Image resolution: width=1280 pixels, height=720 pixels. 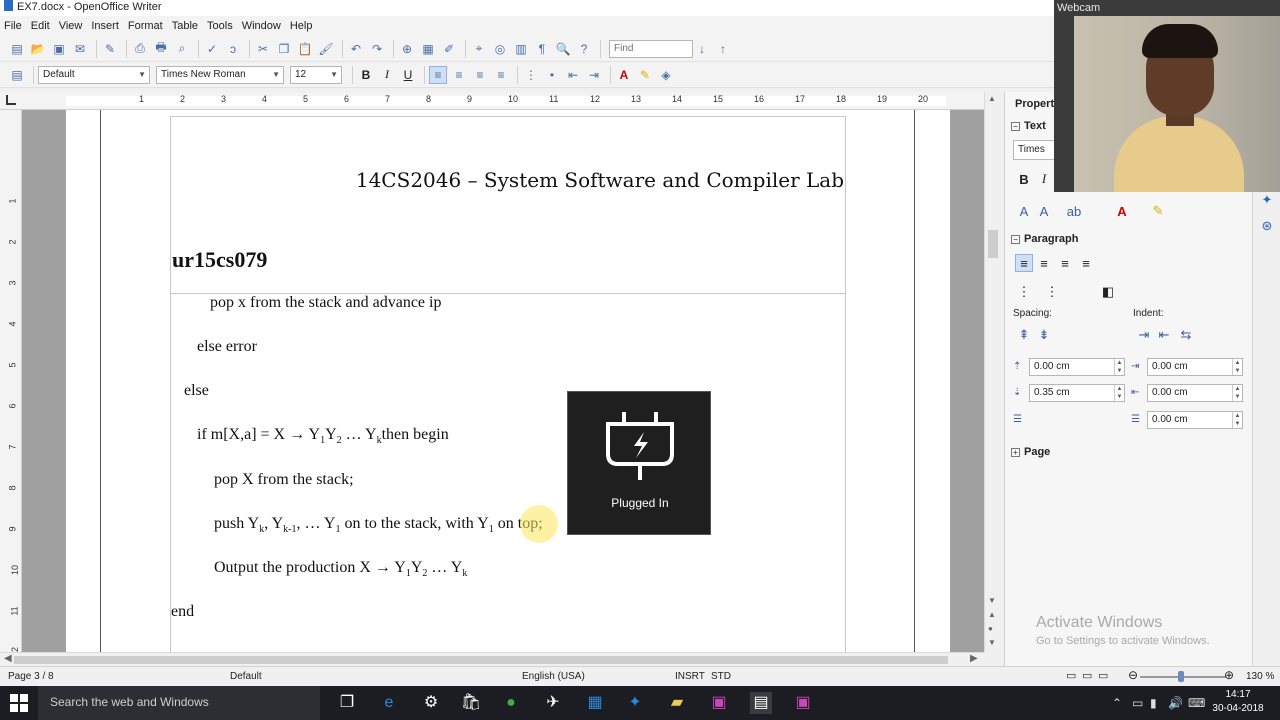 What do you see at coordinates (40, 26) in the screenshot?
I see `menu-edit: Edit` at bounding box center [40, 26].